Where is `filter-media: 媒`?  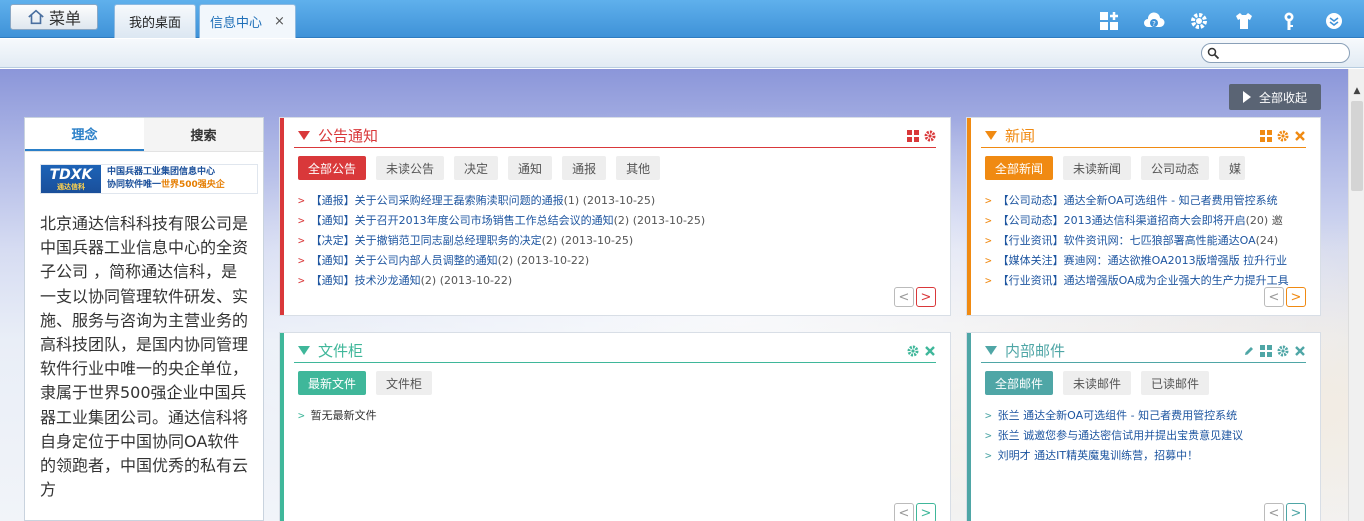 filter-media: 媒 is located at coordinates (1232, 168).